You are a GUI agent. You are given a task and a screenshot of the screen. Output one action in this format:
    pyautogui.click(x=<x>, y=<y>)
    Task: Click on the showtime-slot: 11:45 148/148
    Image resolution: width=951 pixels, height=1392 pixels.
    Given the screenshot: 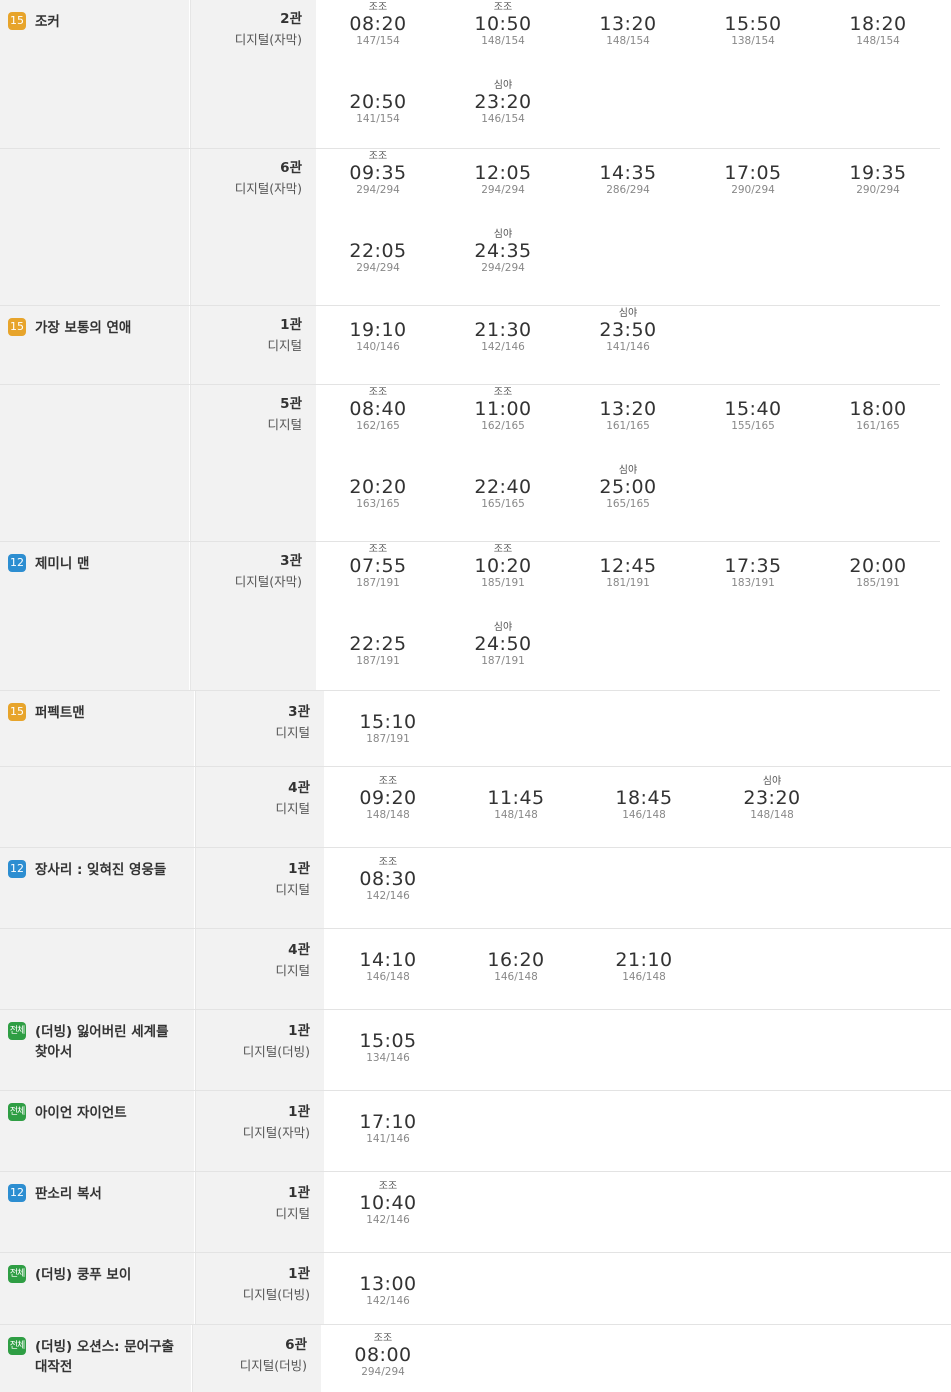 What is the action you would take?
    pyautogui.click(x=516, y=799)
    